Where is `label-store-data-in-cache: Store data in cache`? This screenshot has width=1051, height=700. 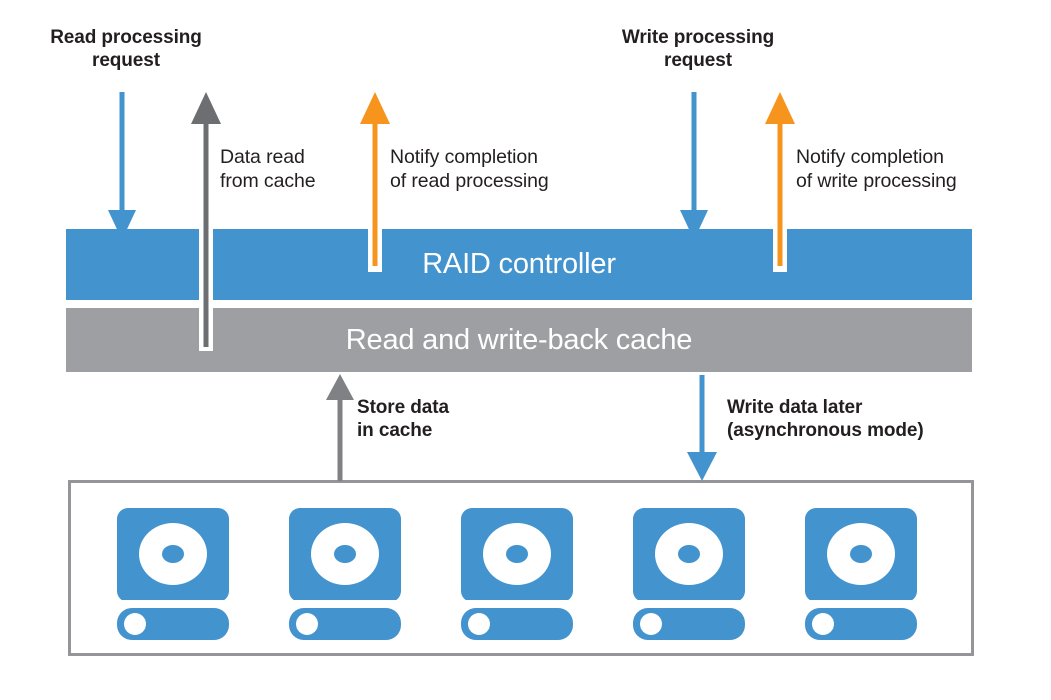
label-store-data-in-cache: Store data in cache is located at coordinates (403, 419).